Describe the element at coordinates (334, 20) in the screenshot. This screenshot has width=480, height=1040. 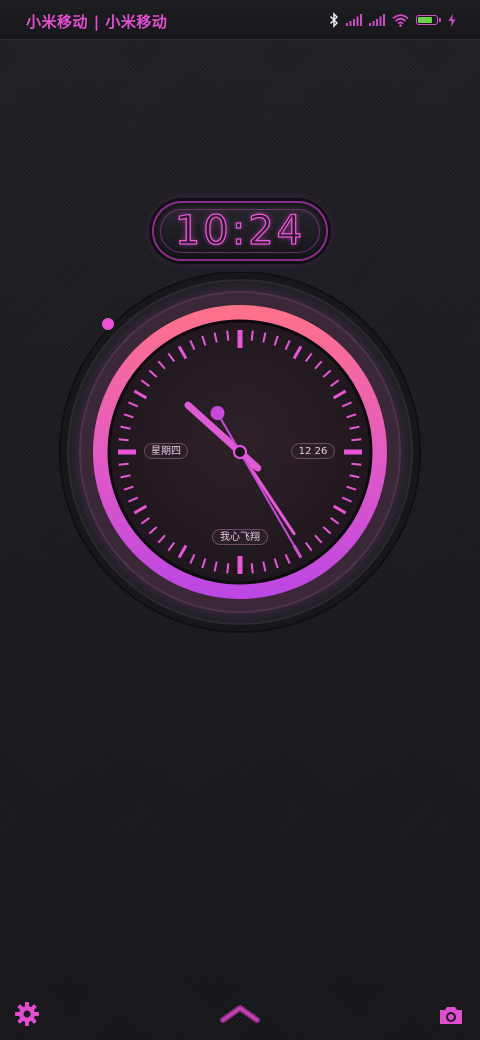
I see `bluetooth-icon` at that location.